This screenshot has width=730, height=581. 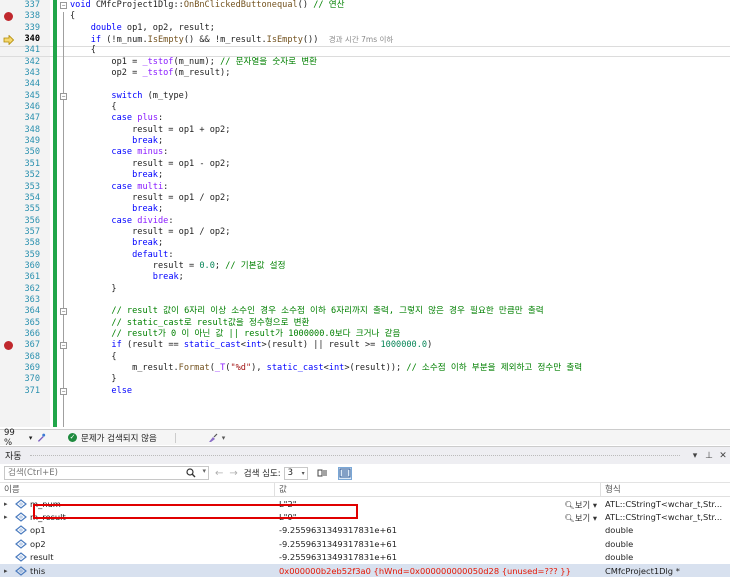 I want to click on code-line: 362 }, so click(x=365, y=289).